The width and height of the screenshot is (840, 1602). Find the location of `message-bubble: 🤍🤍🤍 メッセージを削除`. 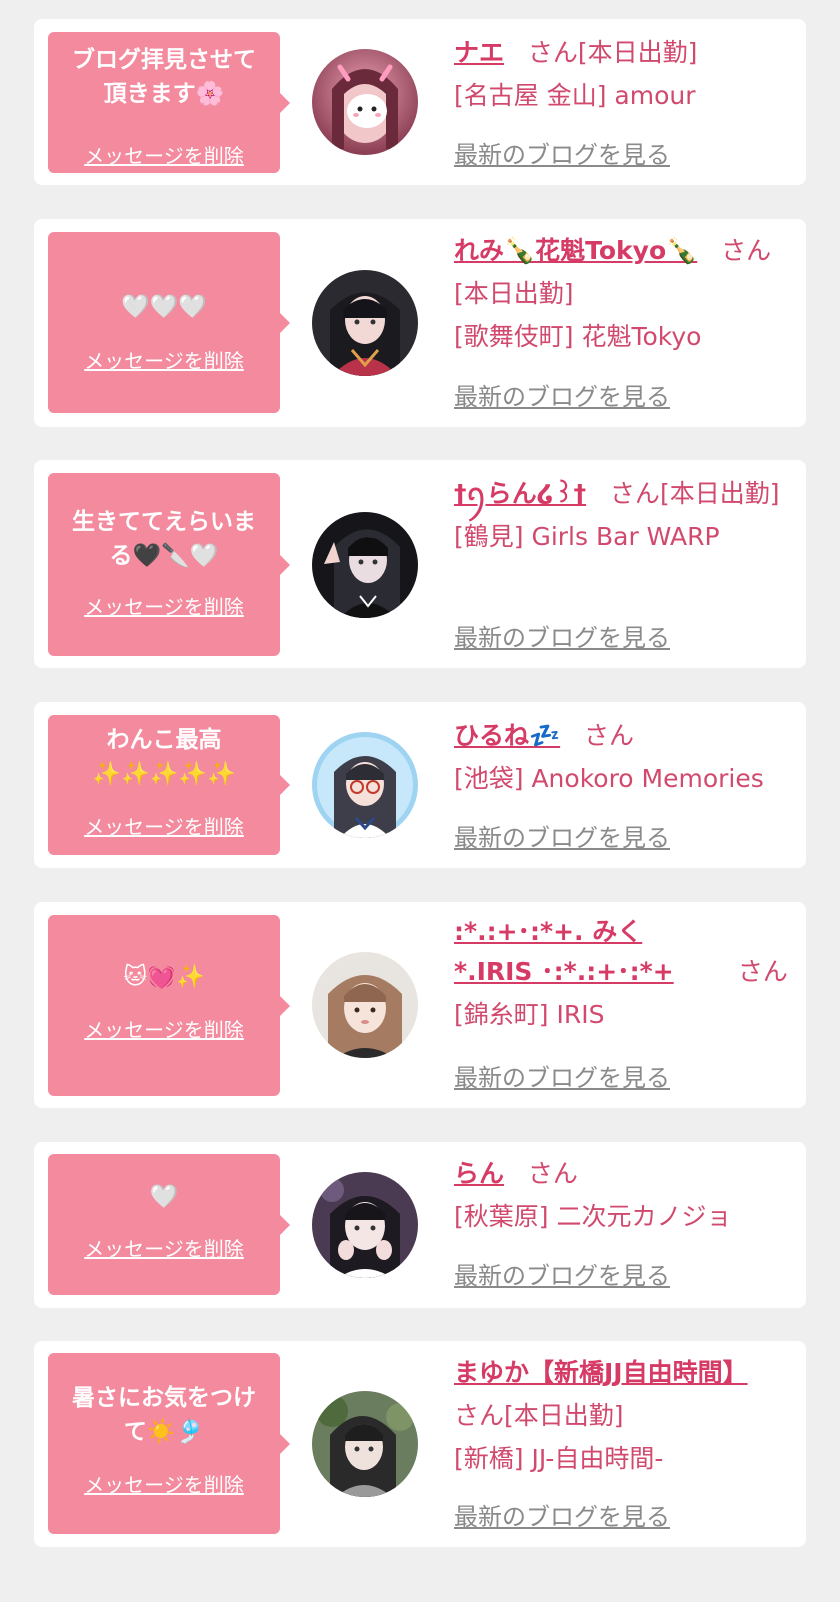

message-bubble: 🤍🤍🤍 メッセージを削除 is located at coordinates (169, 322).